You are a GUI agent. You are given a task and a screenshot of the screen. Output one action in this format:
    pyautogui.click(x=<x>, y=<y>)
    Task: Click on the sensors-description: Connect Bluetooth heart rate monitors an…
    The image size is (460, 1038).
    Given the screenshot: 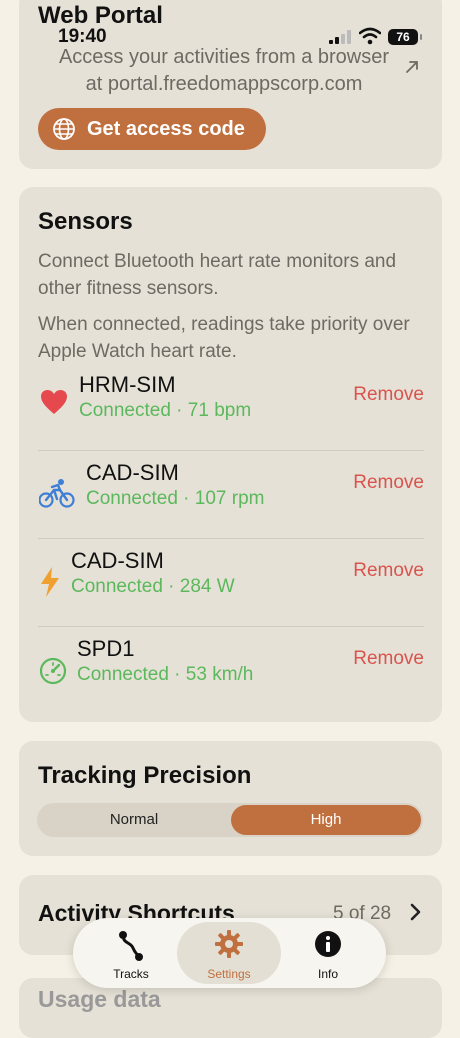 What is the action you would take?
    pyautogui.click(x=217, y=275)
    